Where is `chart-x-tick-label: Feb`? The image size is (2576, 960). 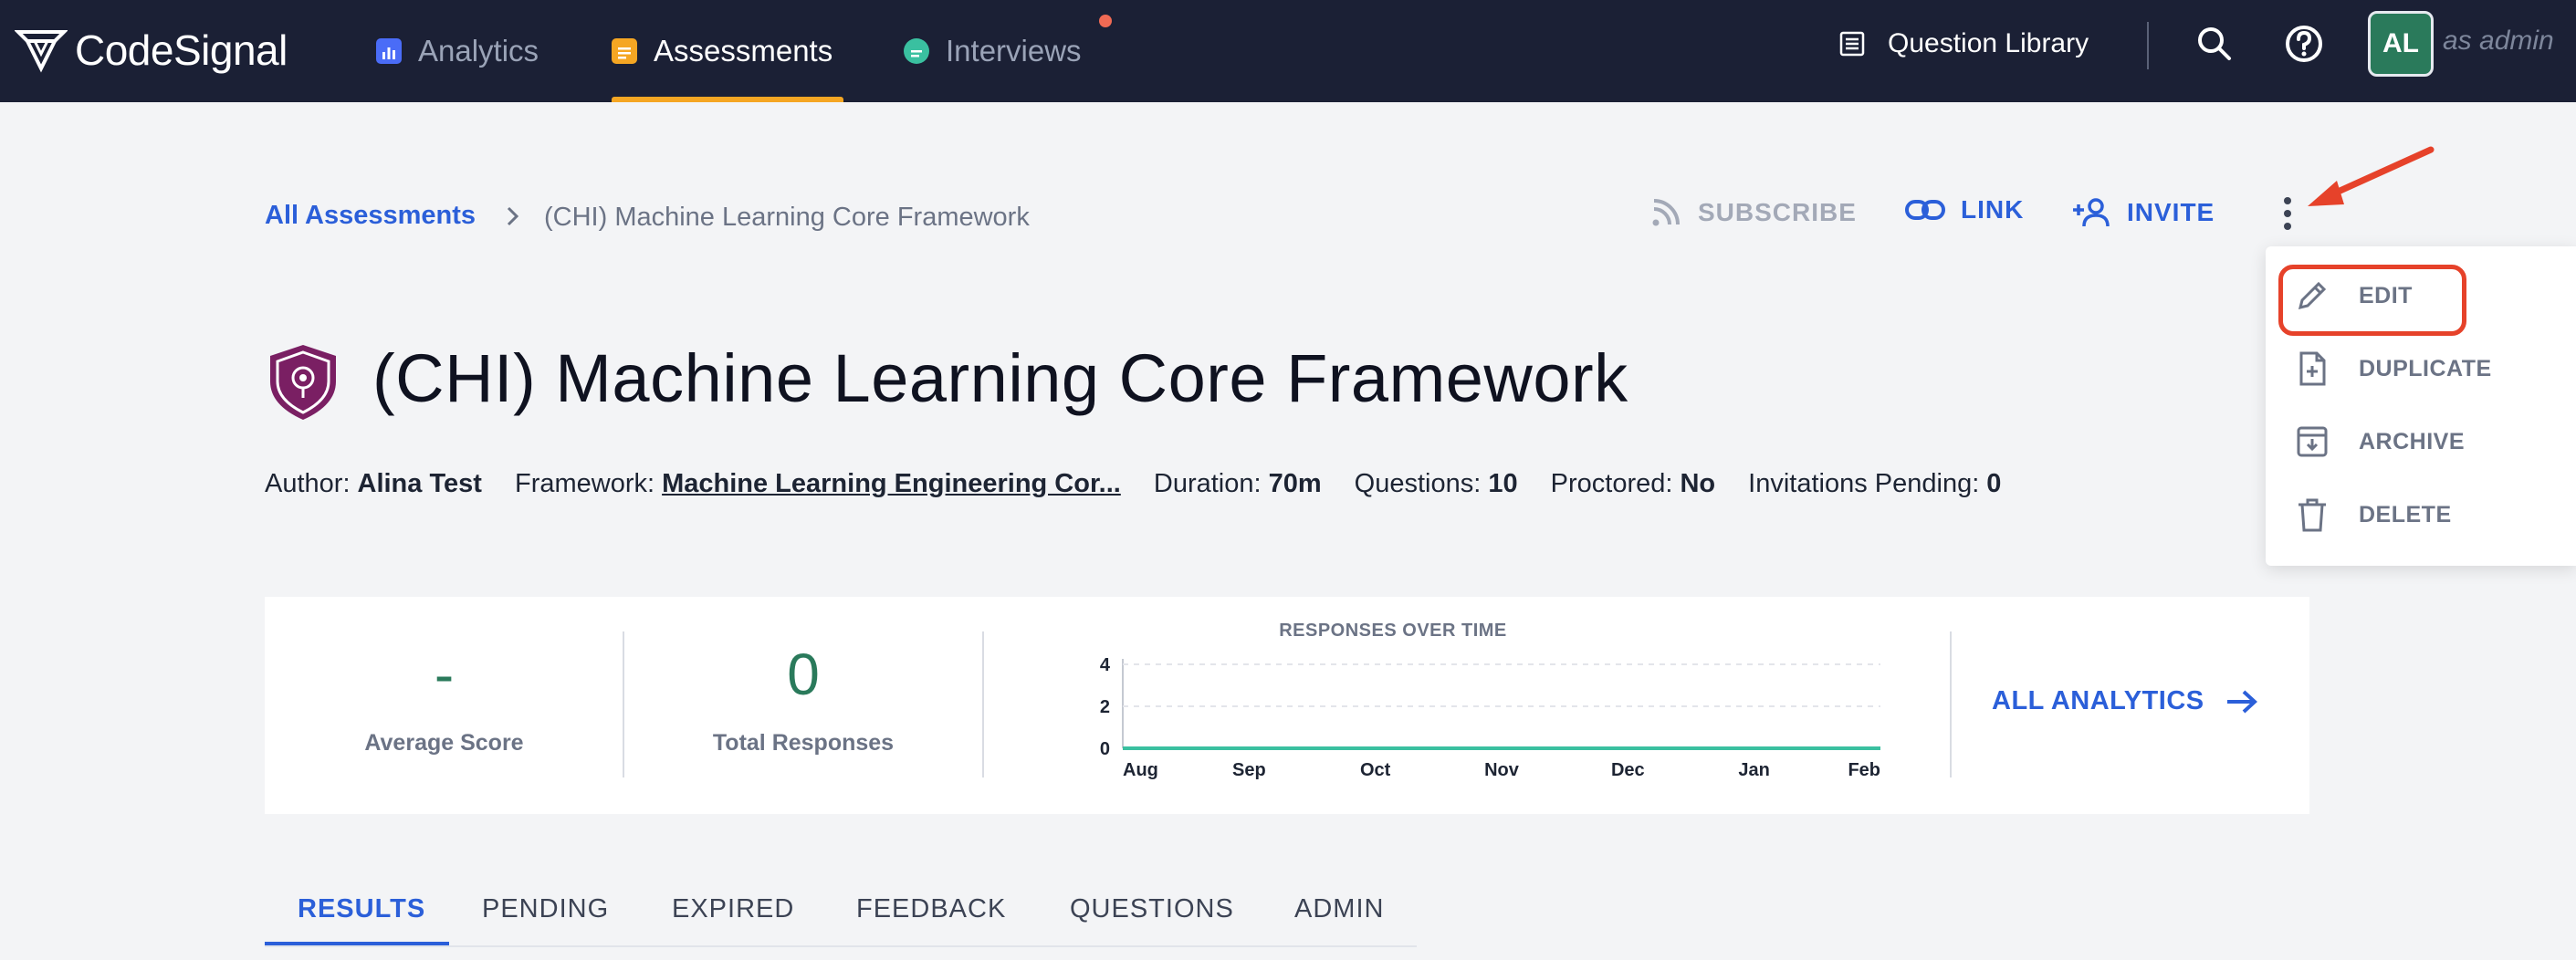 chart-x-tick-label: Feb is located at coordinates (1864, 770).